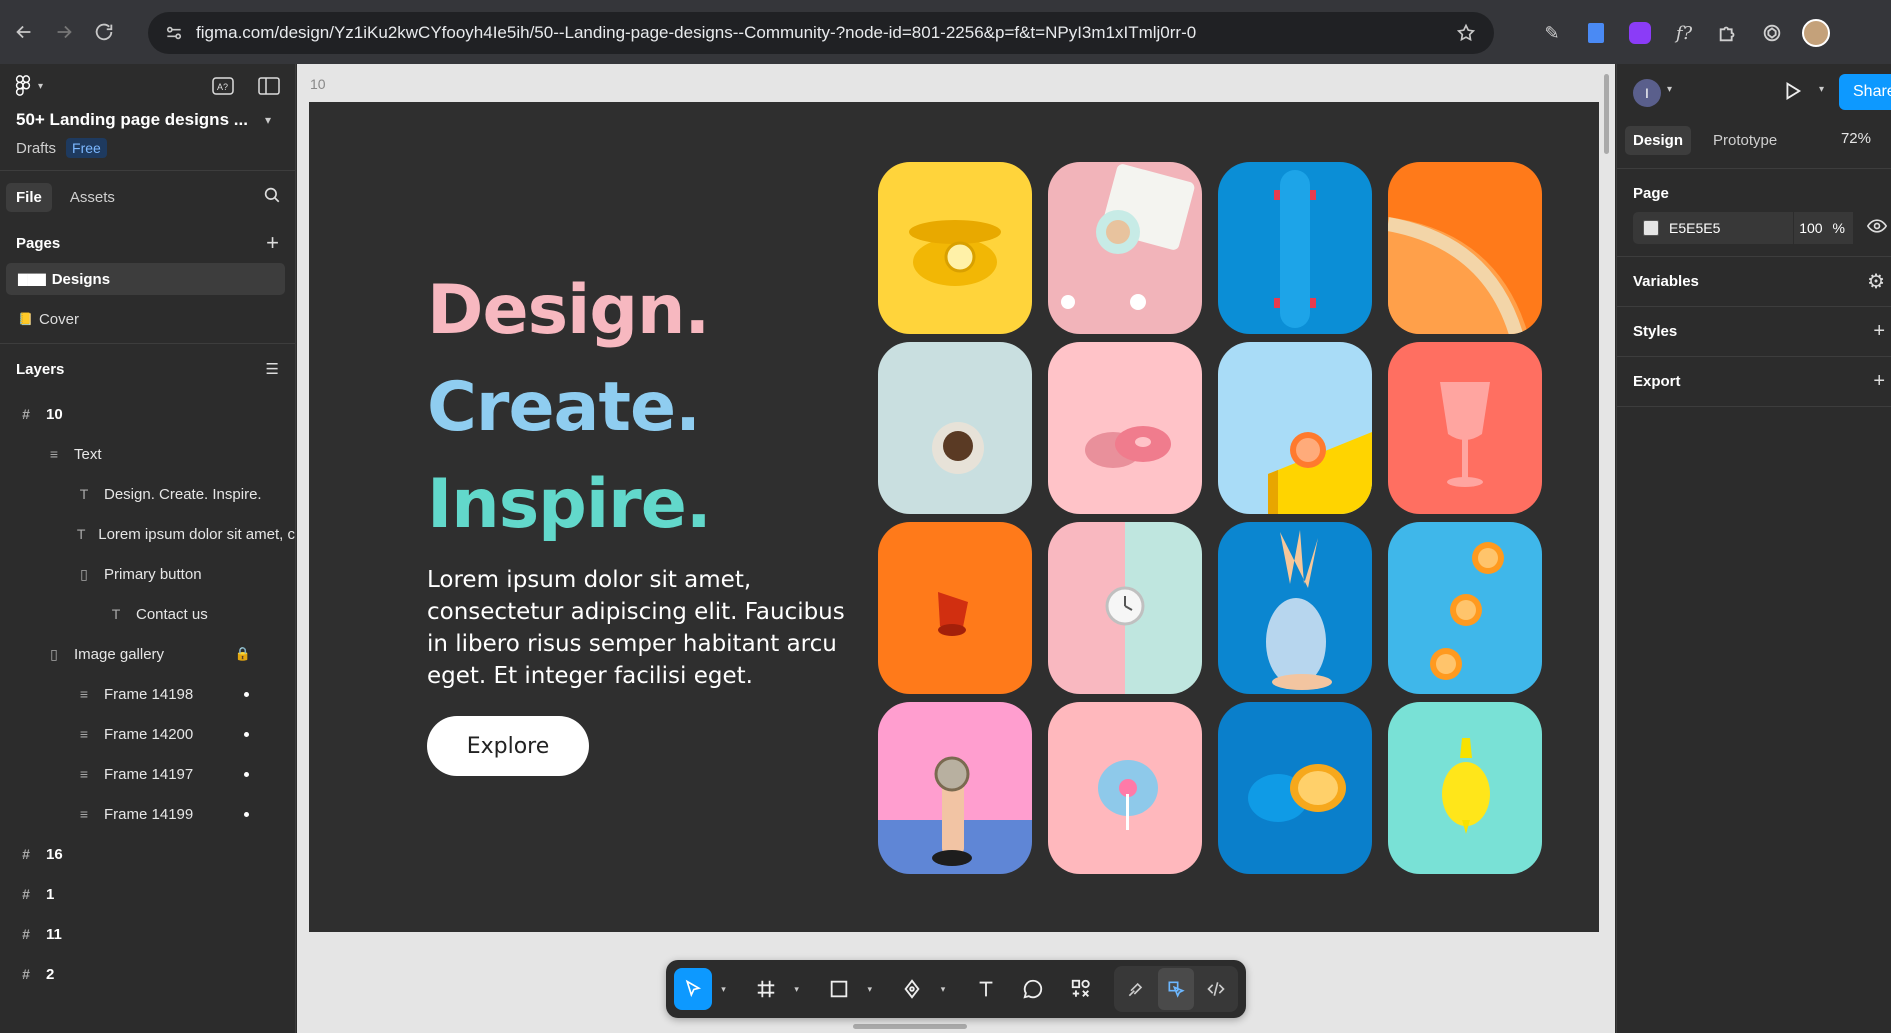  Describe the element at coordinates (28, 86) in the screenshot. I see `main-menu-button: ▾` at that location.